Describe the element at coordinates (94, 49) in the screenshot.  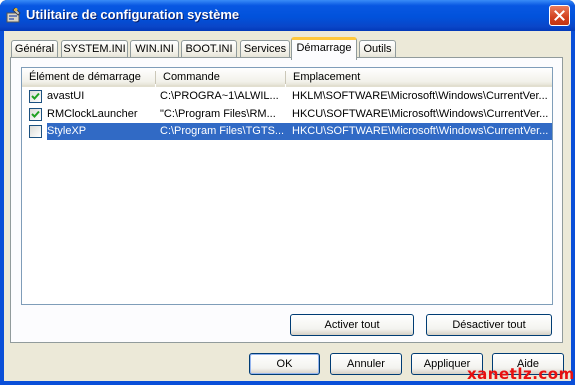
I see `tab-system-ini: SYSTEM.INI` at that location.